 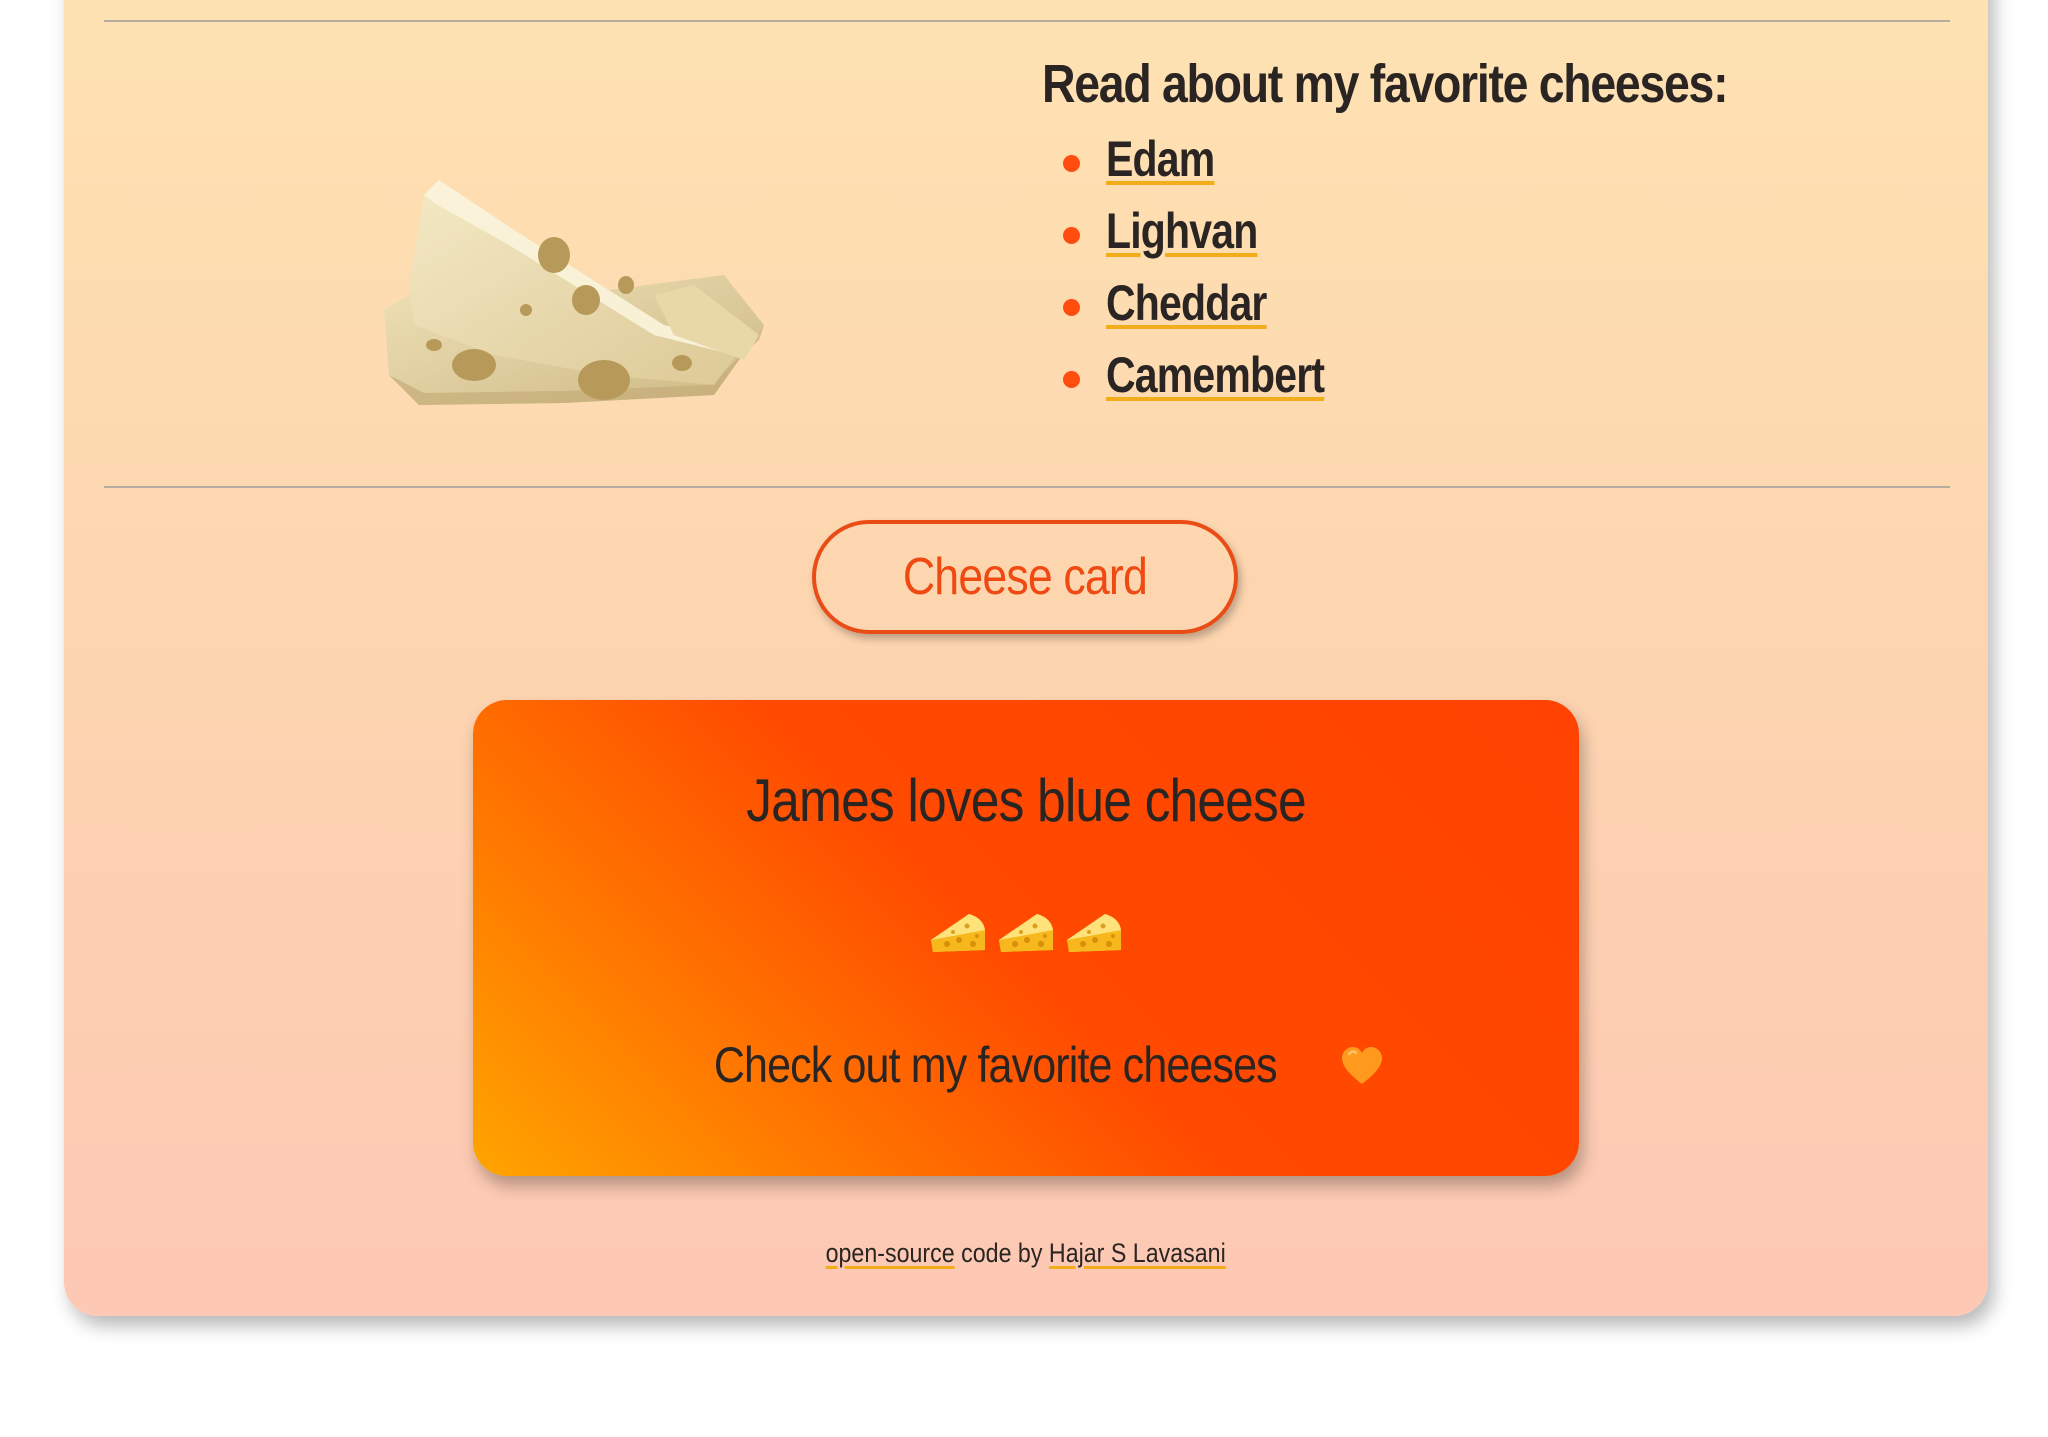 I want to click on cheese-card-button: Cheese card, so click(x=1025, y=577).